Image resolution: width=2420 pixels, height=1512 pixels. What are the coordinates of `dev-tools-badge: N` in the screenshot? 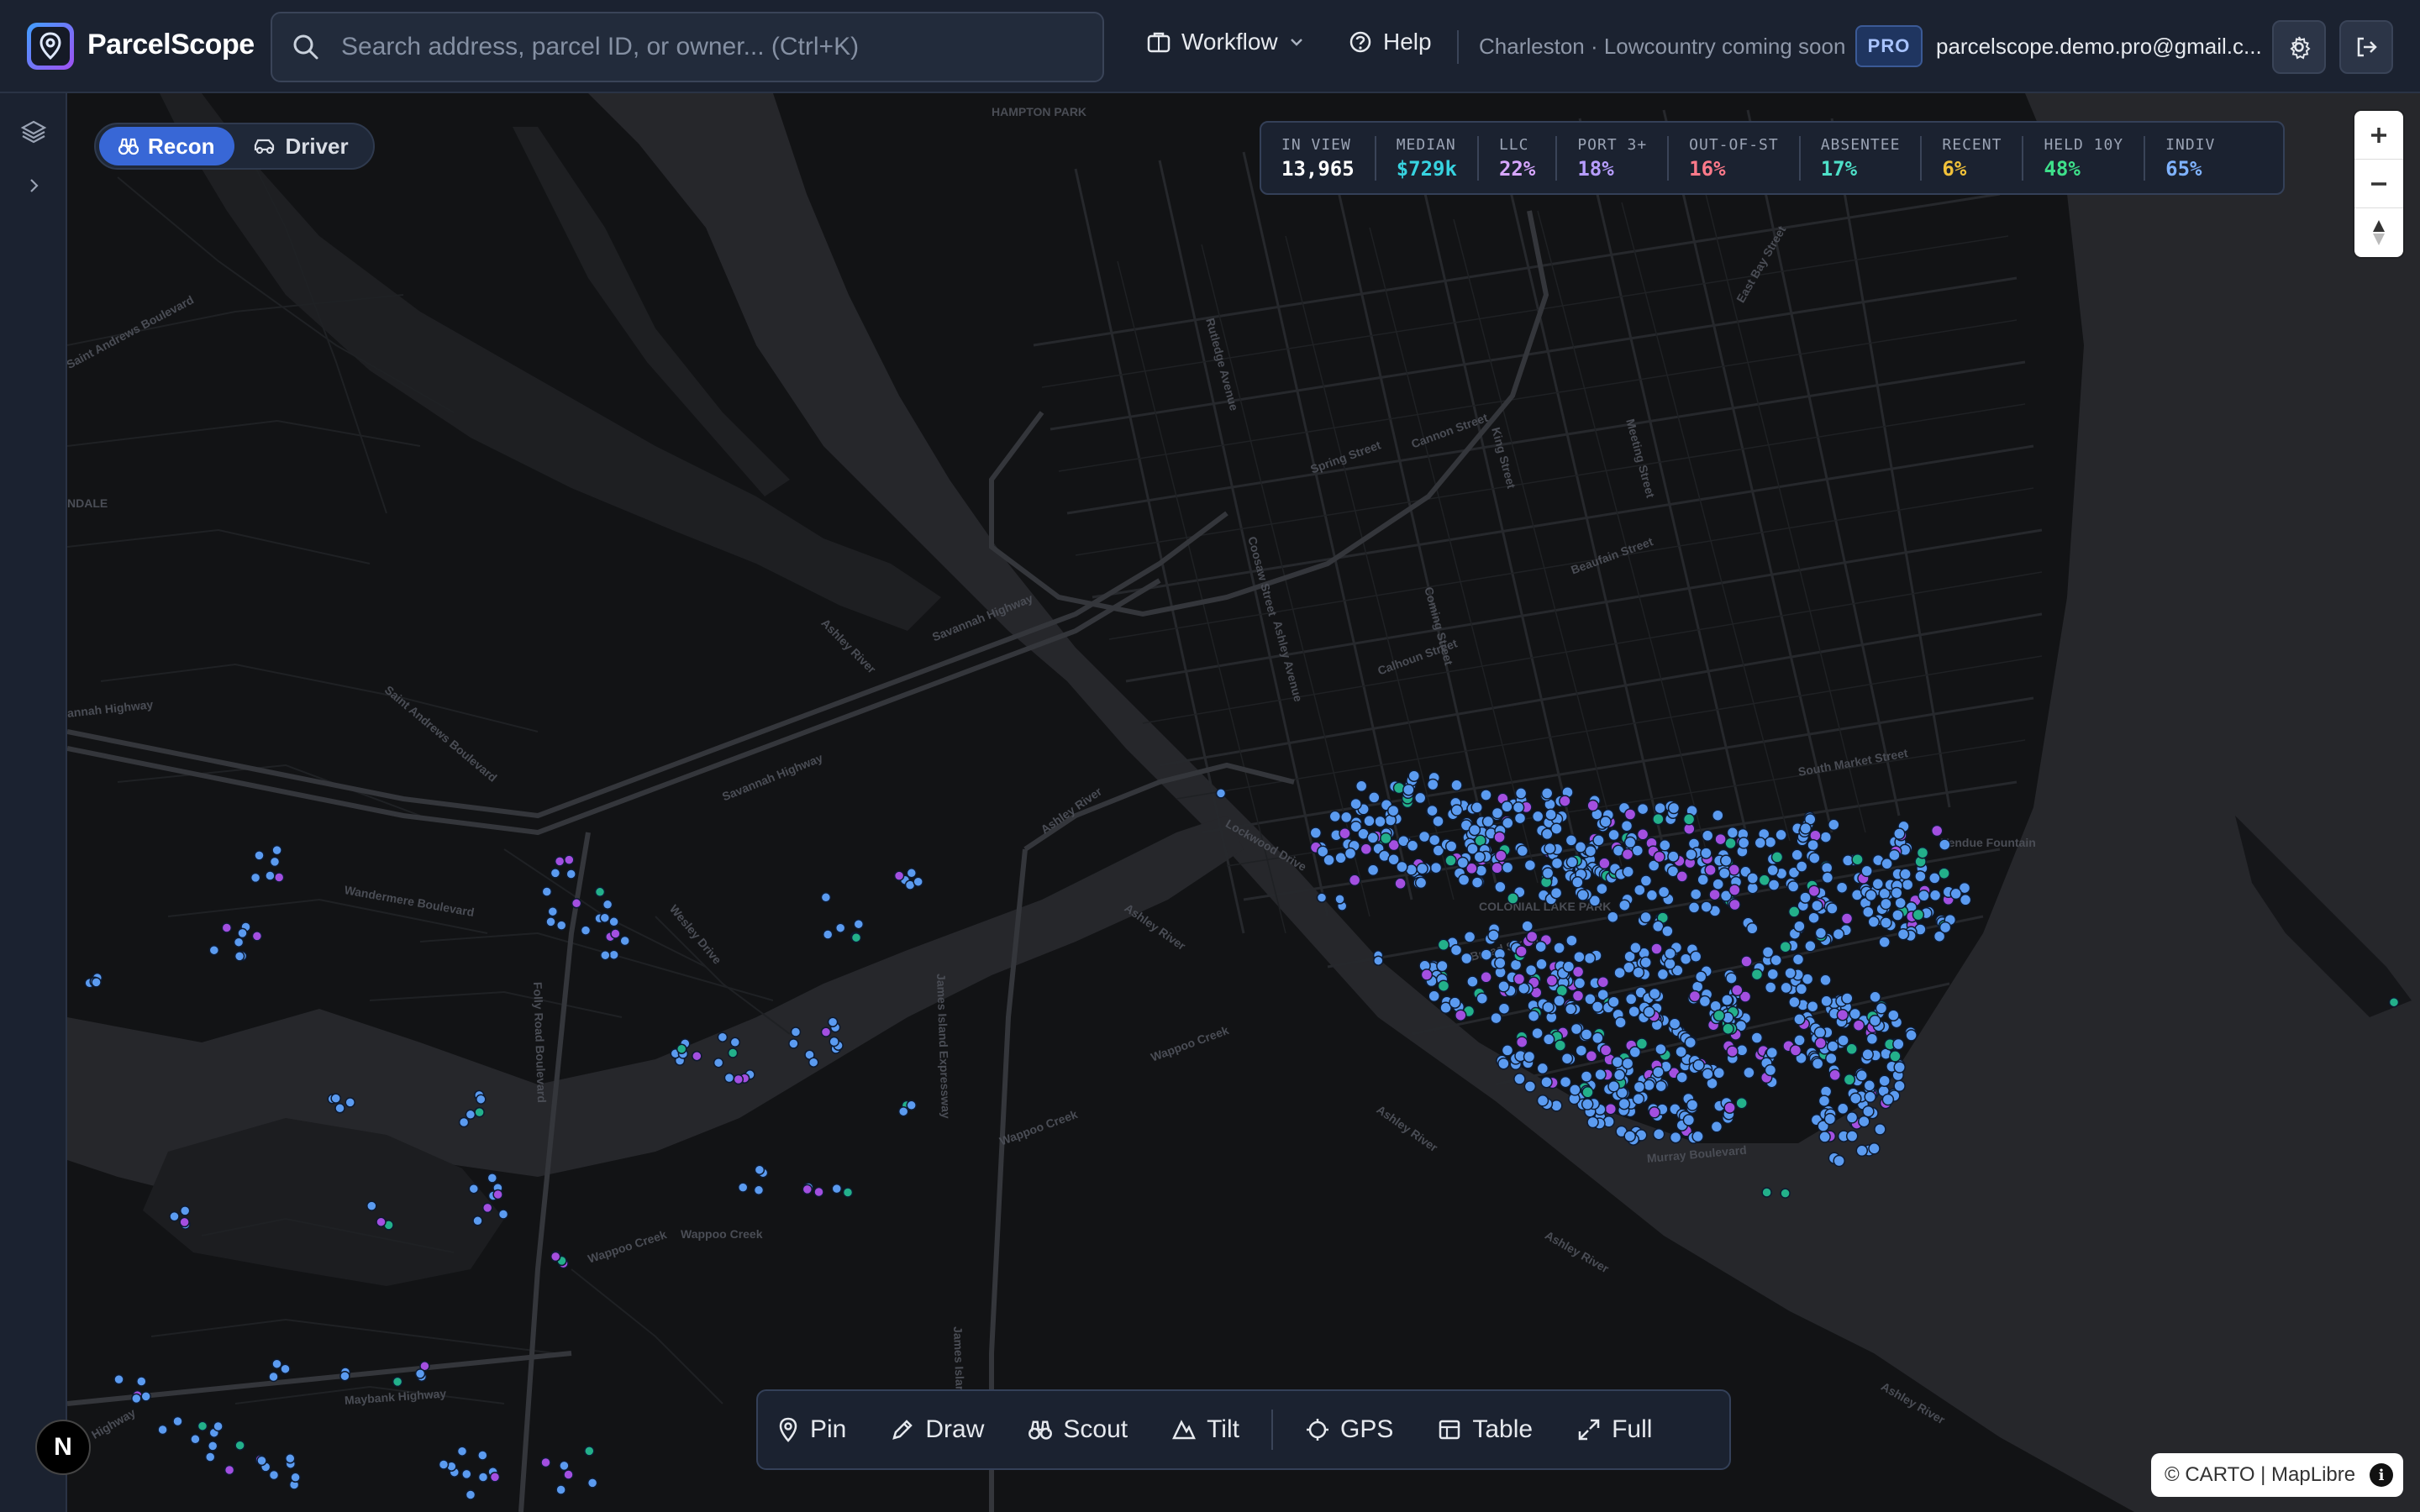 It's located at (63, 1447).